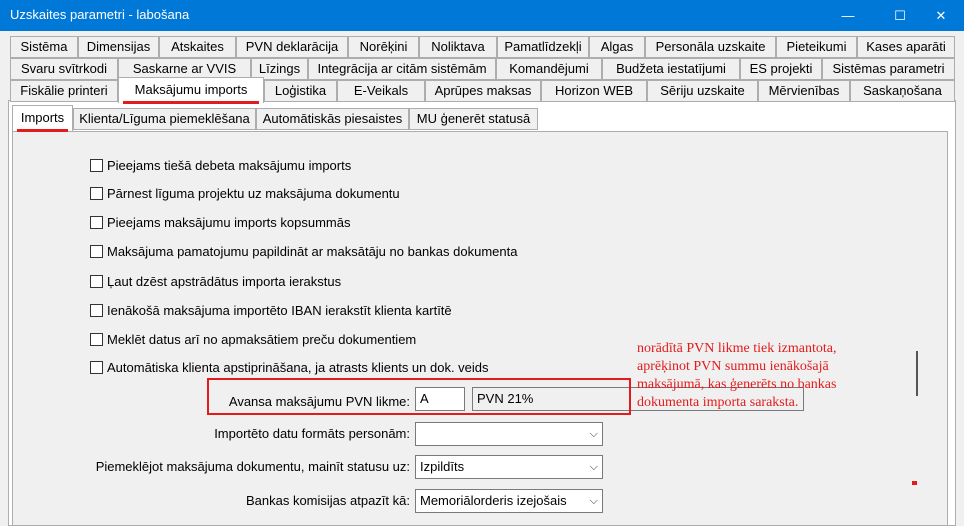 Image resolution: width=964 pixels, height=526 pixels. Describe the element at coordinates (332, 119) in the screenshot. I see `subtab-automatiskas-piesaistes: Automātiskās piesaistes` at that location.